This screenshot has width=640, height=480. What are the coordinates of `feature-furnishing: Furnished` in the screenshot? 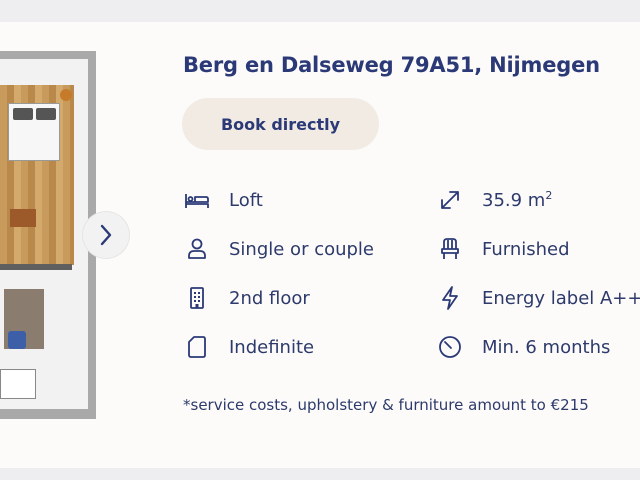 It's located at (503, 249).